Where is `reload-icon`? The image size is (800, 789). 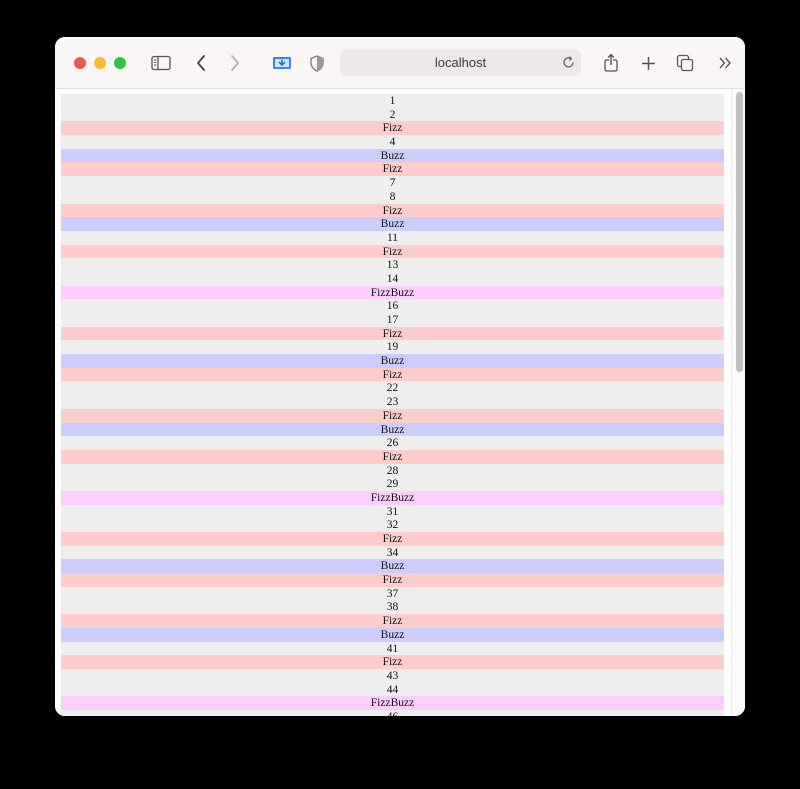
reload-icon is located at coordinates (568, 62).